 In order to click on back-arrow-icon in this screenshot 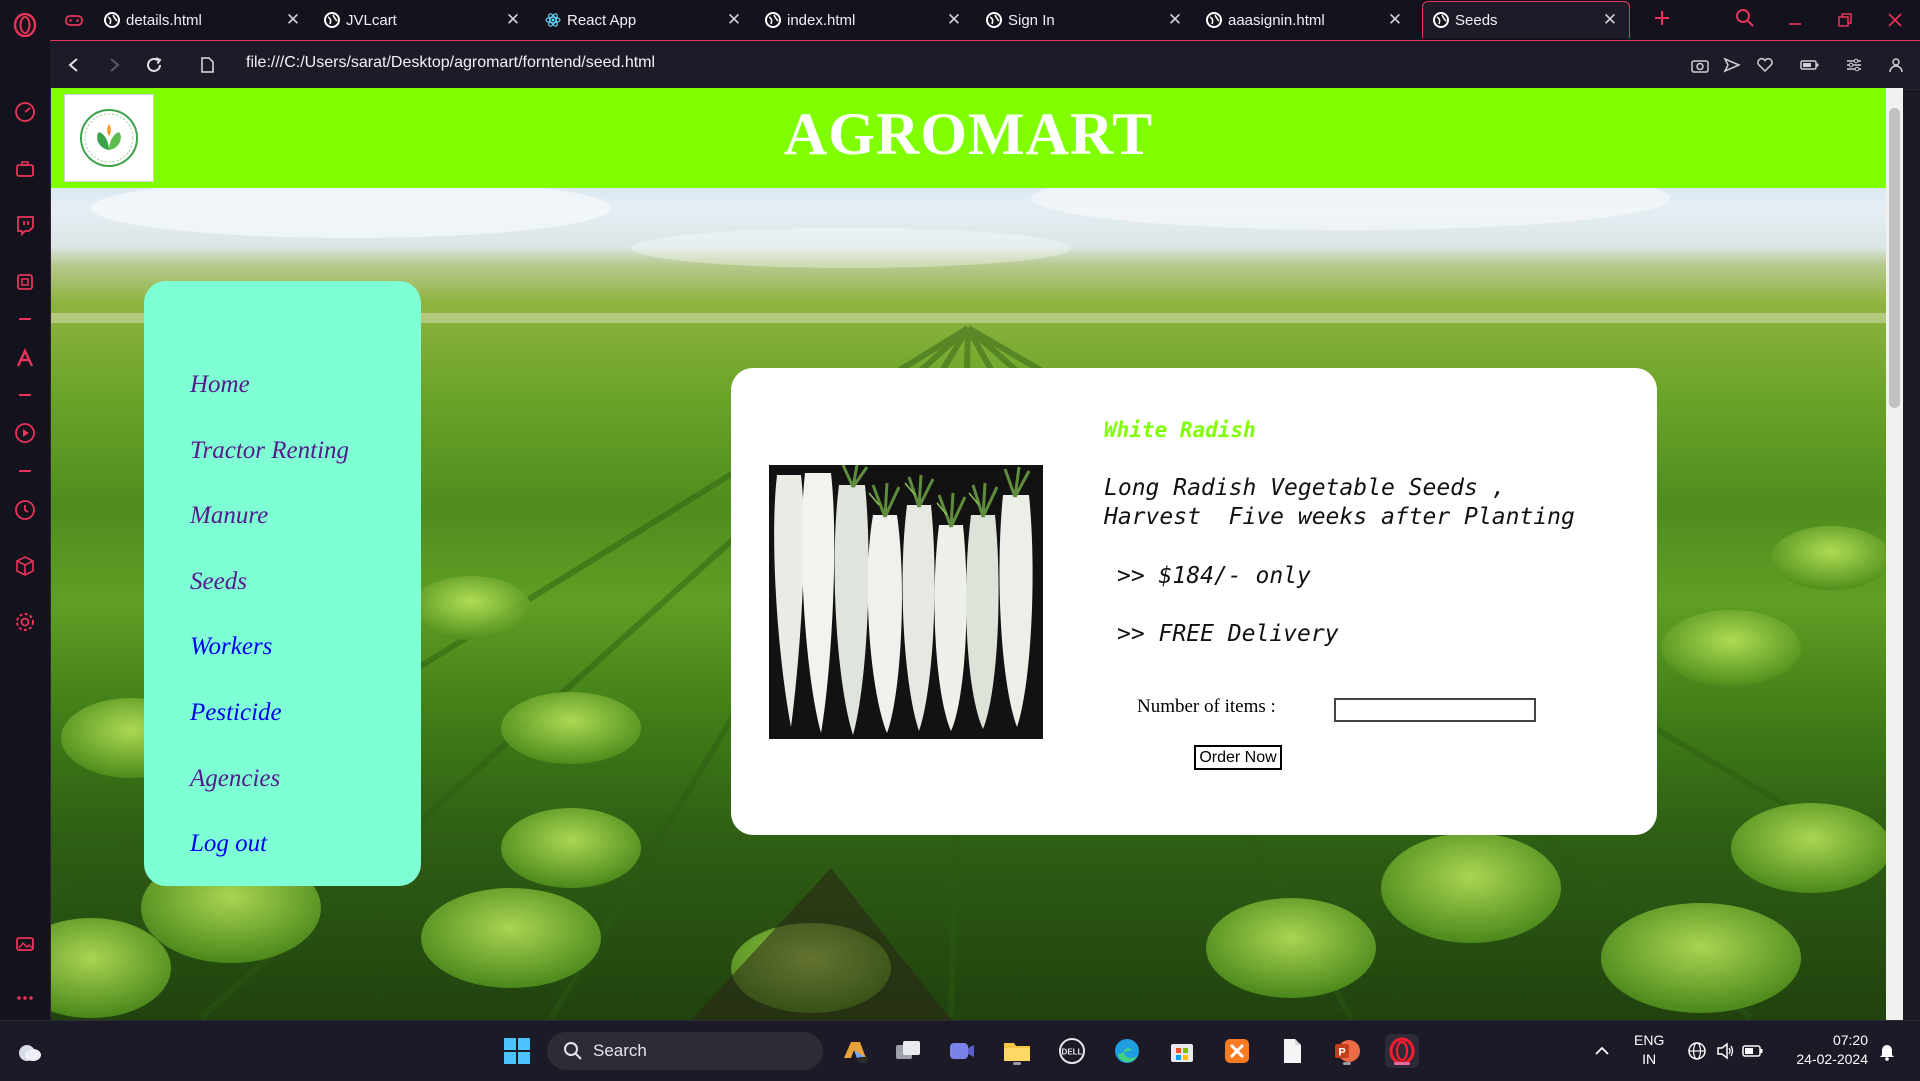, I will do `click(74, 65)`.